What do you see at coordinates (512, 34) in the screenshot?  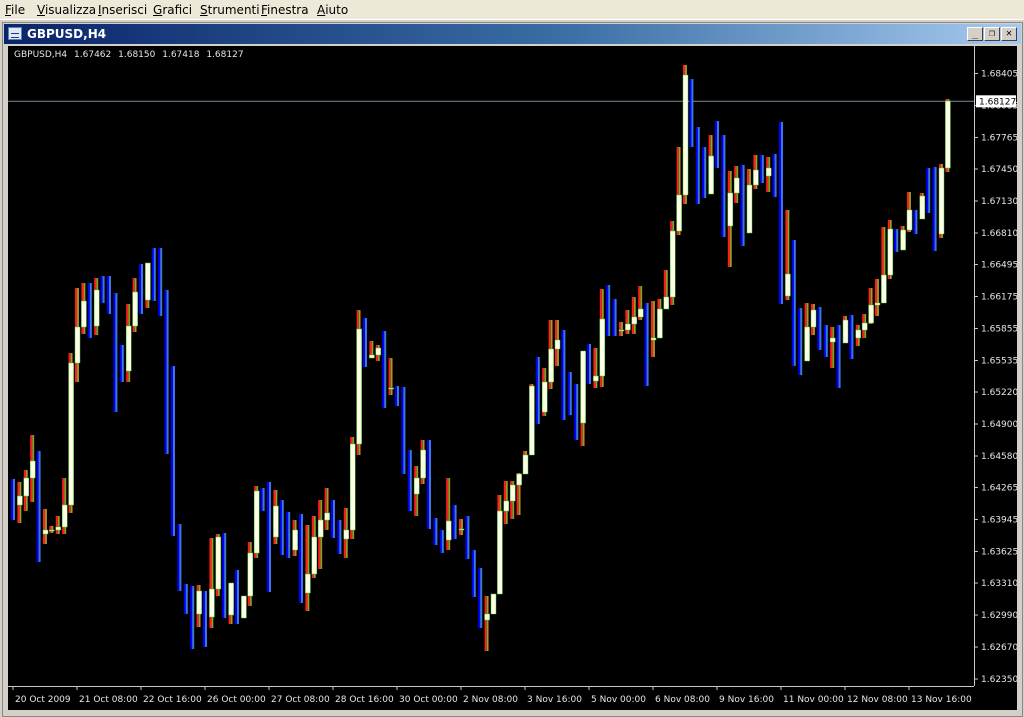 I see `chart-window-titlebar: GBPUSD,H4 _ ❐ ✕` at bounding box center [512, 34].